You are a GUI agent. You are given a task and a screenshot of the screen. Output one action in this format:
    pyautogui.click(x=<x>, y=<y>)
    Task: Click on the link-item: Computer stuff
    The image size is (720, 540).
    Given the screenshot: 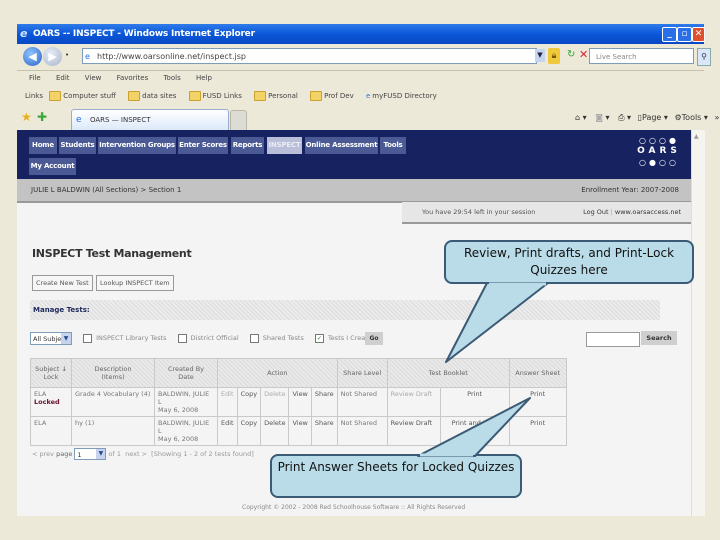 What is the action you would take?
    pyautogui.click(x=82, y=96)
    